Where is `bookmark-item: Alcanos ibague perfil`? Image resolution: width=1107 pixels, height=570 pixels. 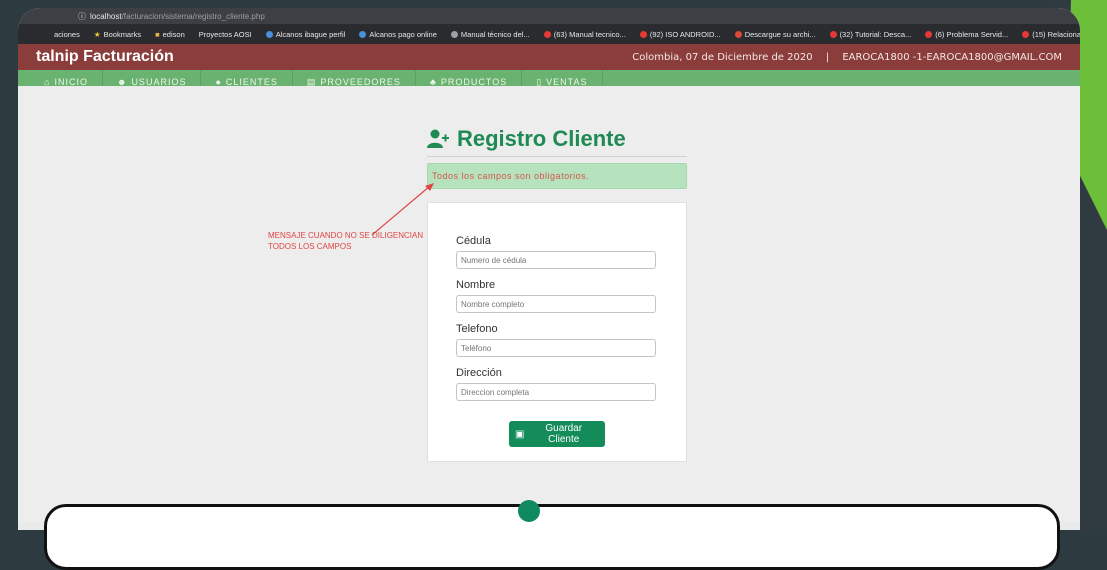
bookmark-item: Alcanos ibague perfil is located at coordinates (305, 34).